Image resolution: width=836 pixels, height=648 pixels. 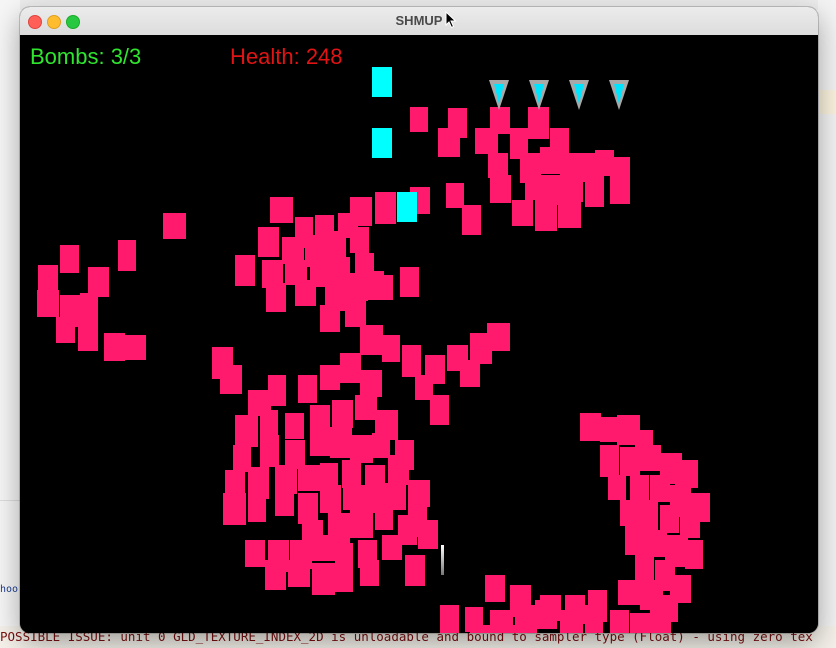 I want to click on health-counter: Health: 248, so click(x=286, y=56).